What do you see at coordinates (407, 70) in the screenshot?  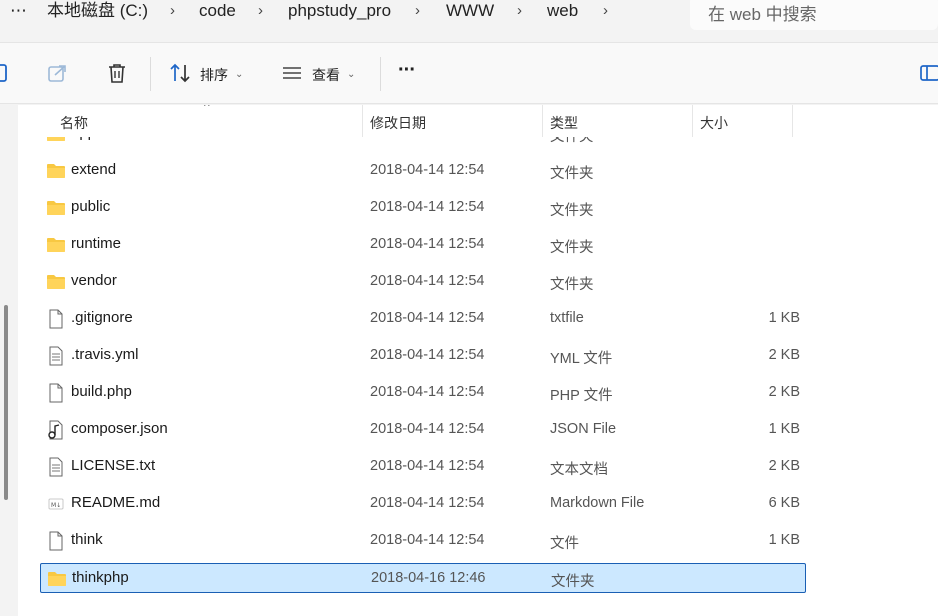 I see `more-options-button: ···` at bounding box center [407, 70].